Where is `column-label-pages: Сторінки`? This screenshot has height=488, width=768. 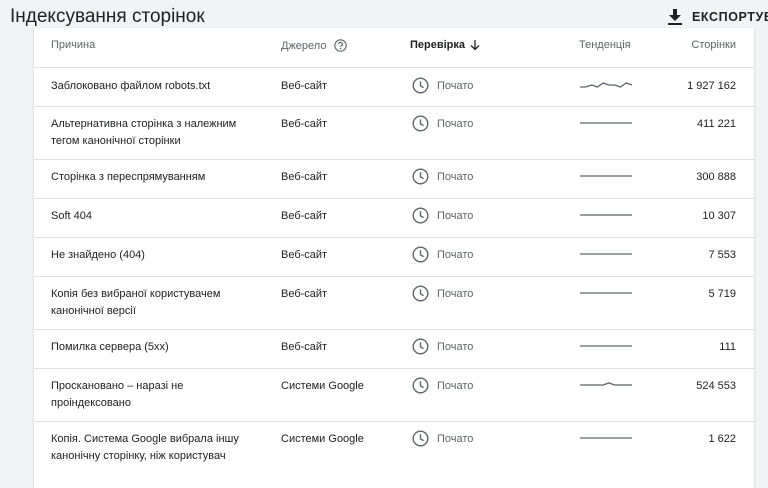 column-label-pages: Сторінки is located at coordinates (713, 45).